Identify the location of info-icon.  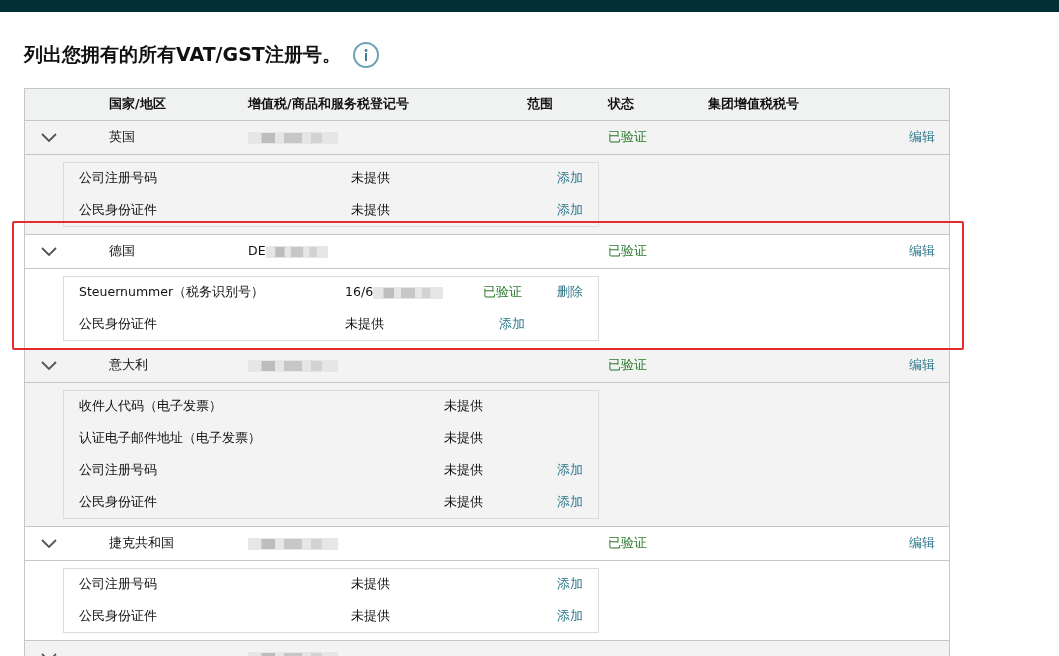
(365, 54).